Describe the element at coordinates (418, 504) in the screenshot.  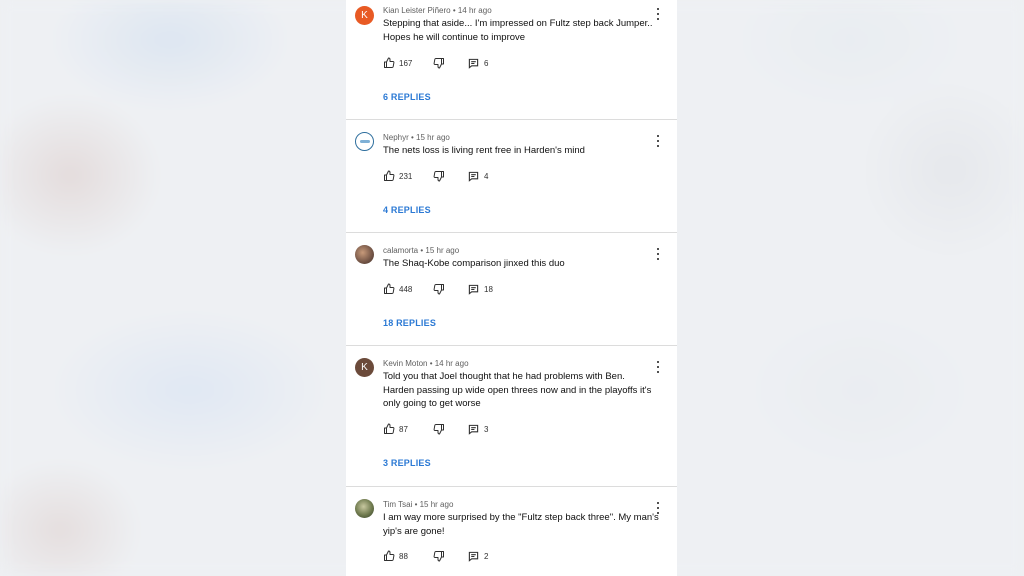
I see `comment-meta: Tim Tsai • 15 hr ago` at that location.